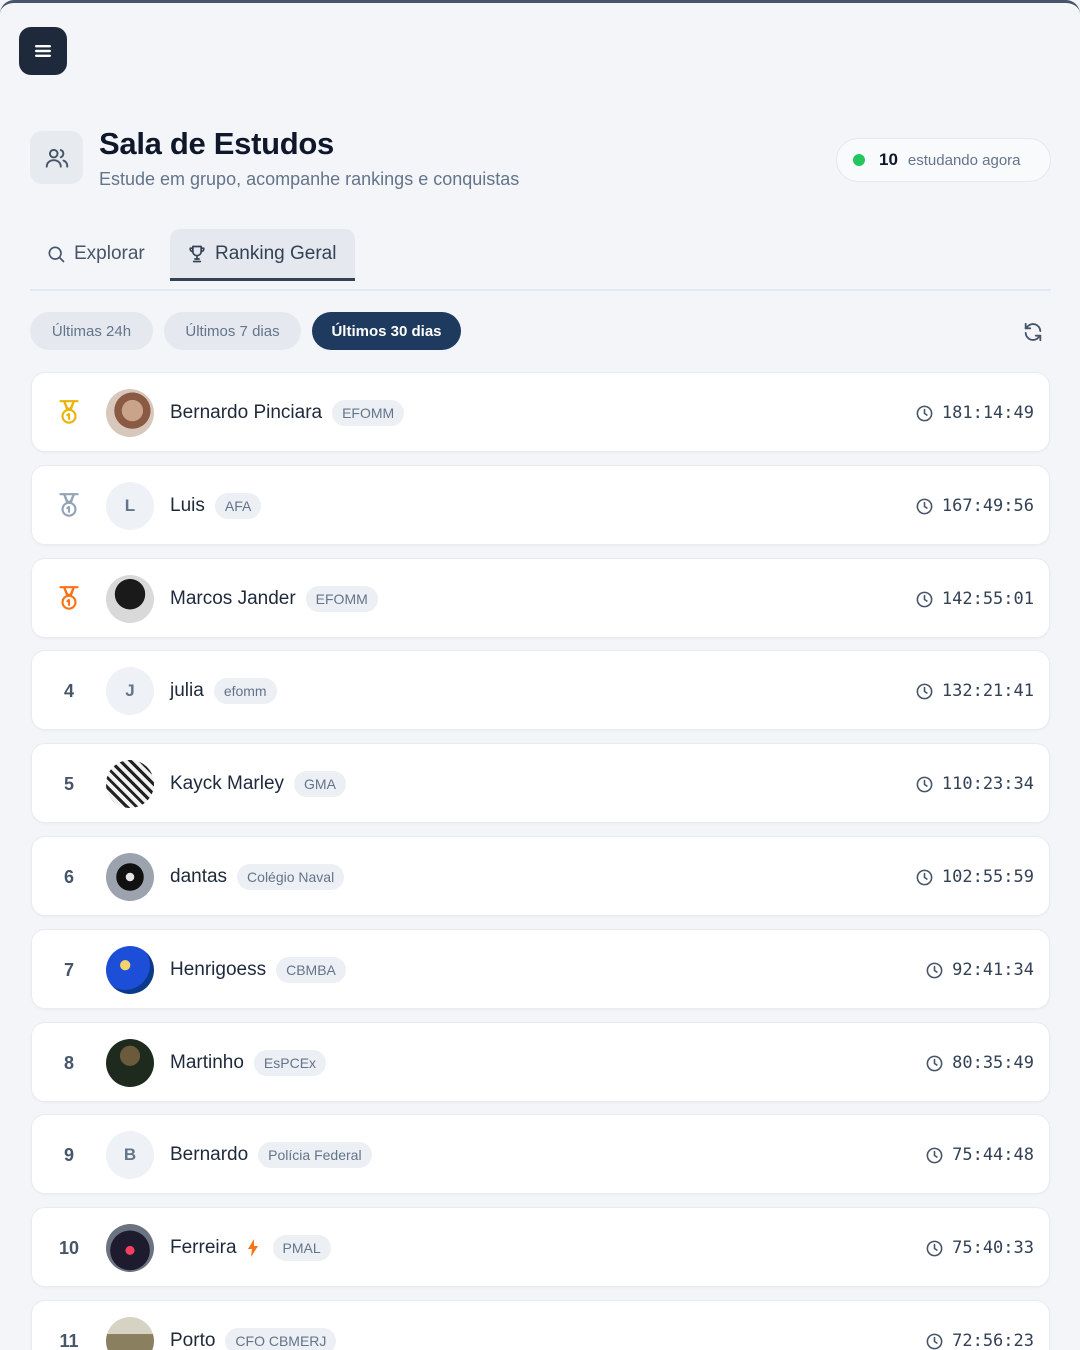  What do you see at coordinates (859, 160) in the screenshot?
I see `online-dot-icon` at bounding box center [859, 160].